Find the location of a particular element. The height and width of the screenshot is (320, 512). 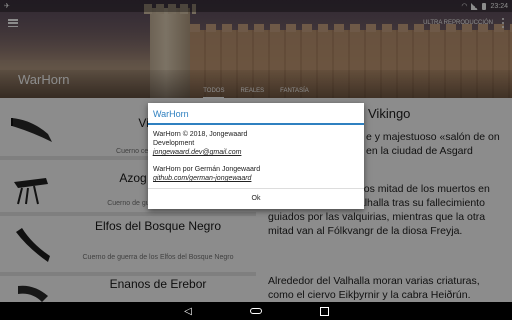

navigation-bar: ◁ is located at coordinates (256, 311).